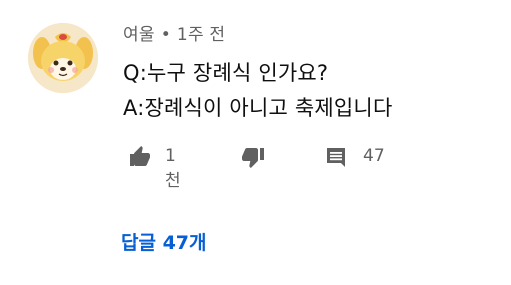 Image resolution: width=511 pixels, height=285 pixels. I want to click on thumb-up-icon, so click(140, 156).